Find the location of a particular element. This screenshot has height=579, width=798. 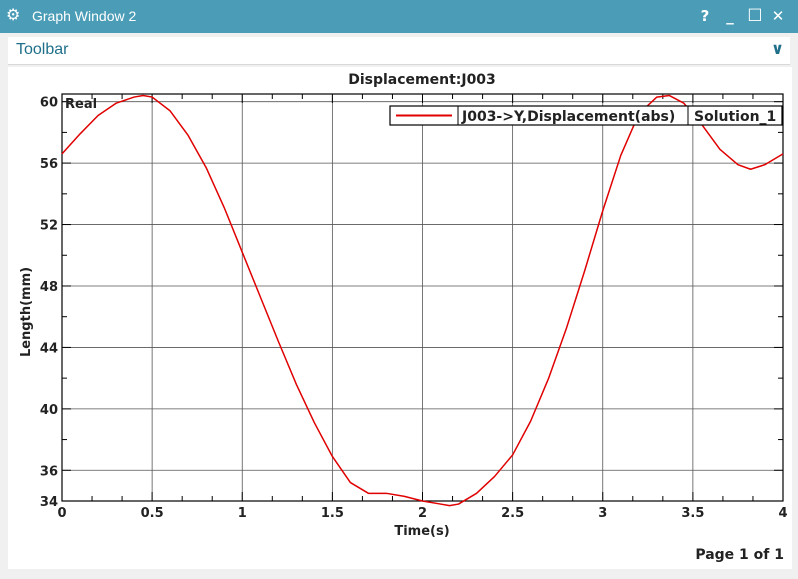

maximize-button: ☐ is located at coordinates (755, 16).